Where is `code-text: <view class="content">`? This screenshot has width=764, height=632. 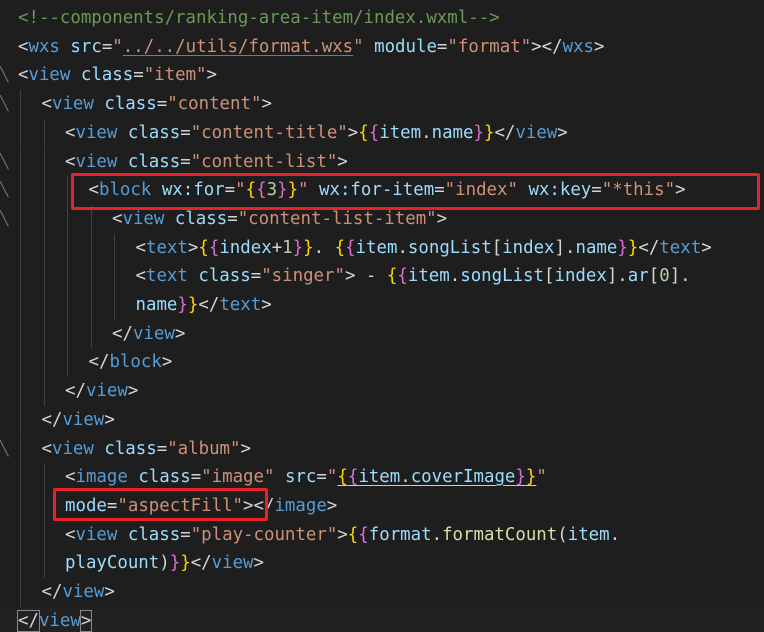
code-text: <view class="content"> is located at coordinates (157, 104).